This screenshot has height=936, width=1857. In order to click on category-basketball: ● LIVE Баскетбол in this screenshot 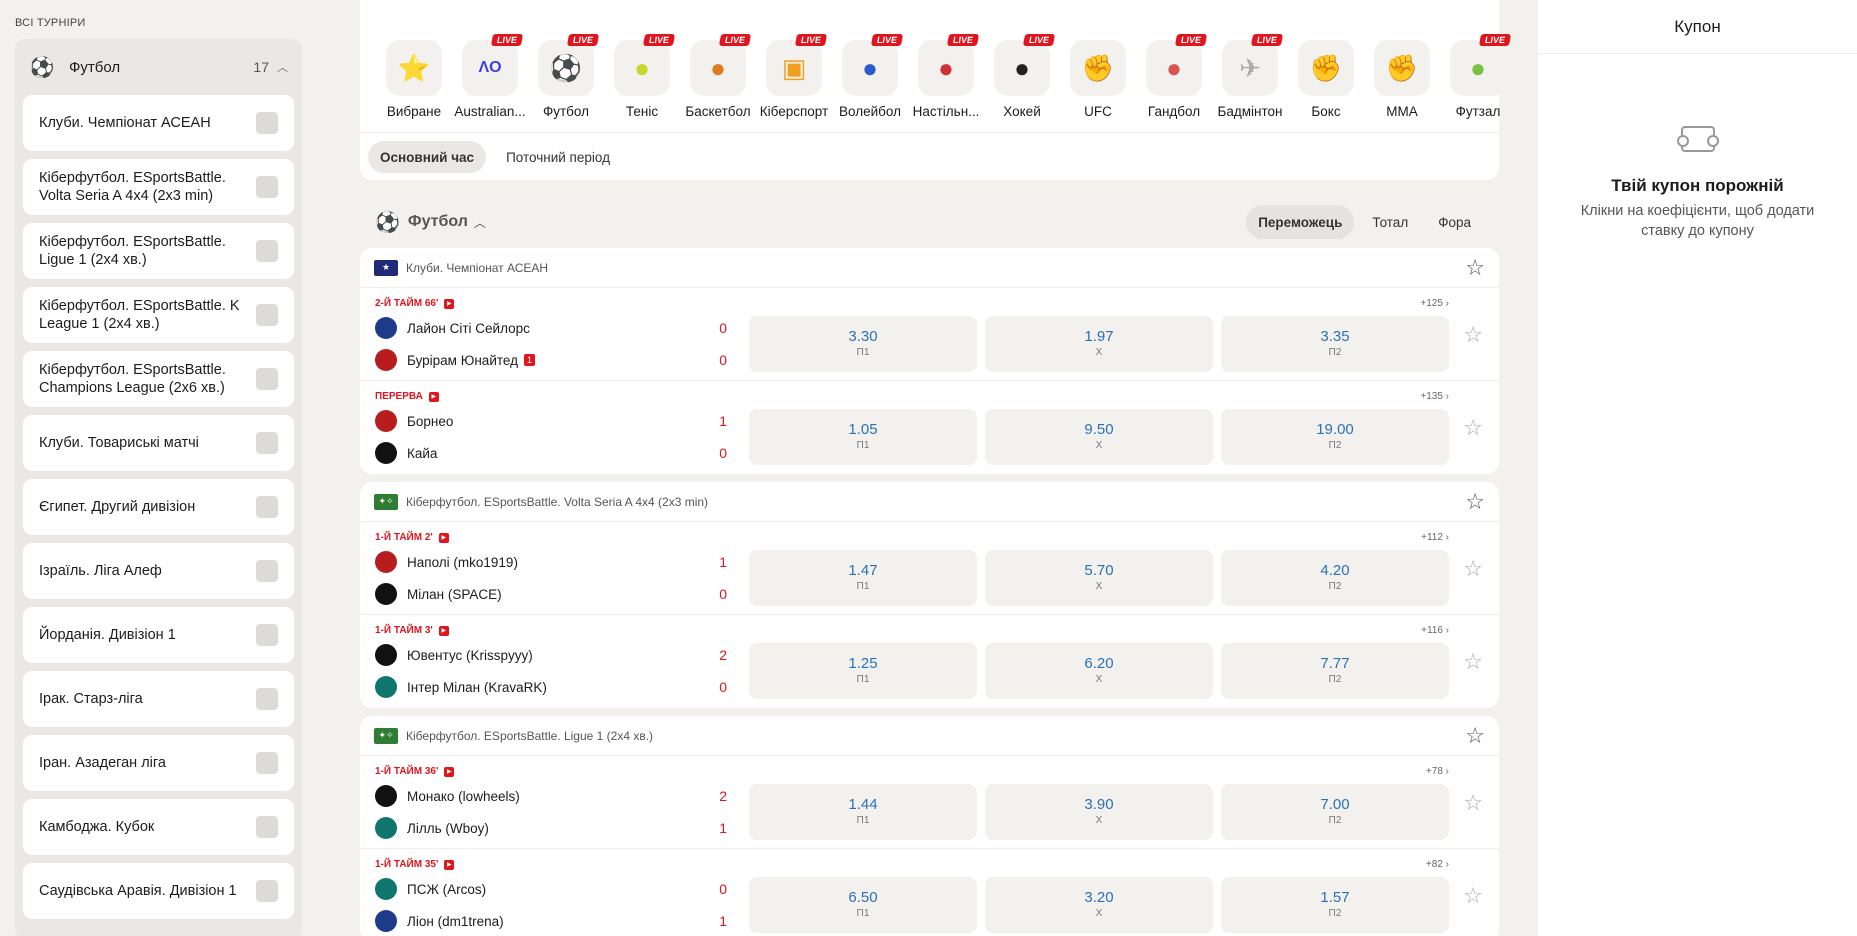, I will do `click(718, 76)`.